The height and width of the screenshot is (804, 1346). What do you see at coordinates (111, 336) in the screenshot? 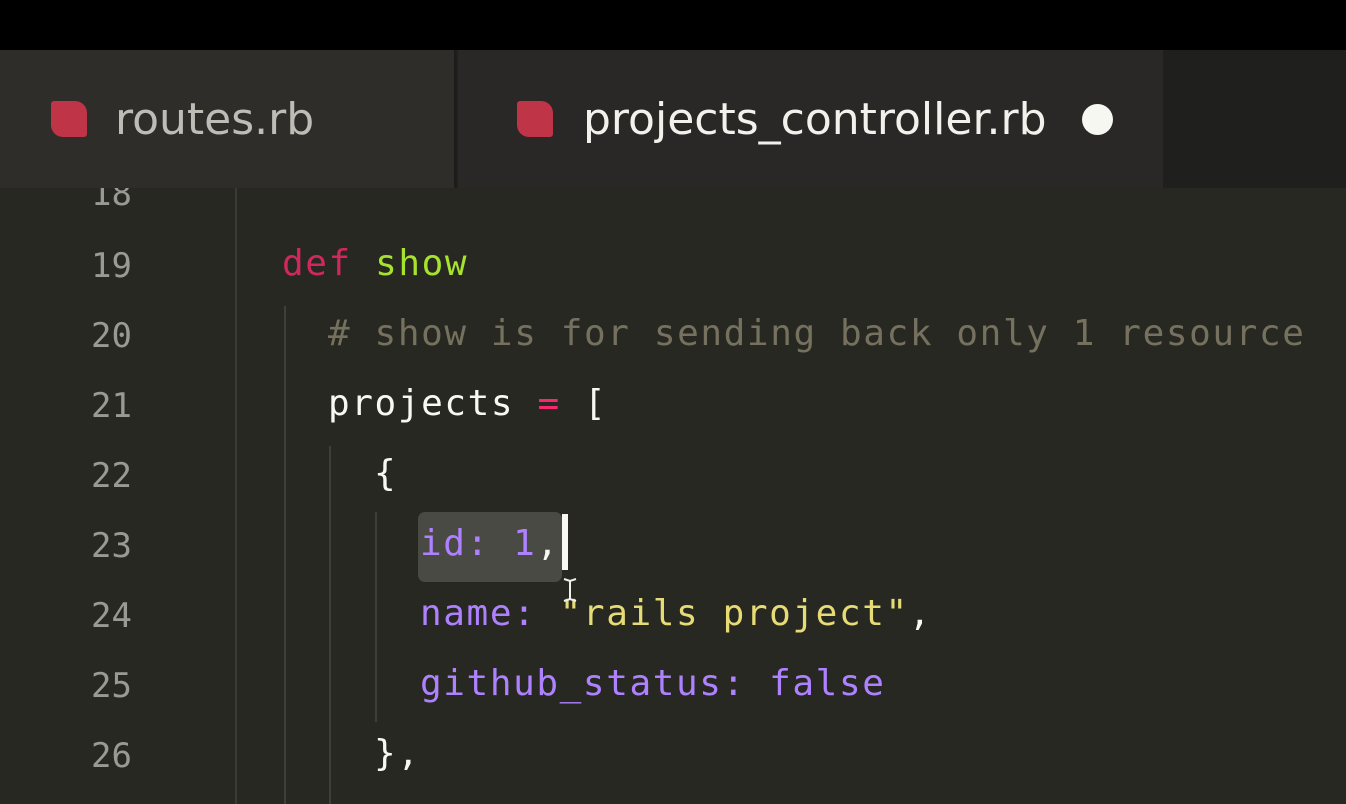
I see `line-number: 20` at bounding box center [111, 336].